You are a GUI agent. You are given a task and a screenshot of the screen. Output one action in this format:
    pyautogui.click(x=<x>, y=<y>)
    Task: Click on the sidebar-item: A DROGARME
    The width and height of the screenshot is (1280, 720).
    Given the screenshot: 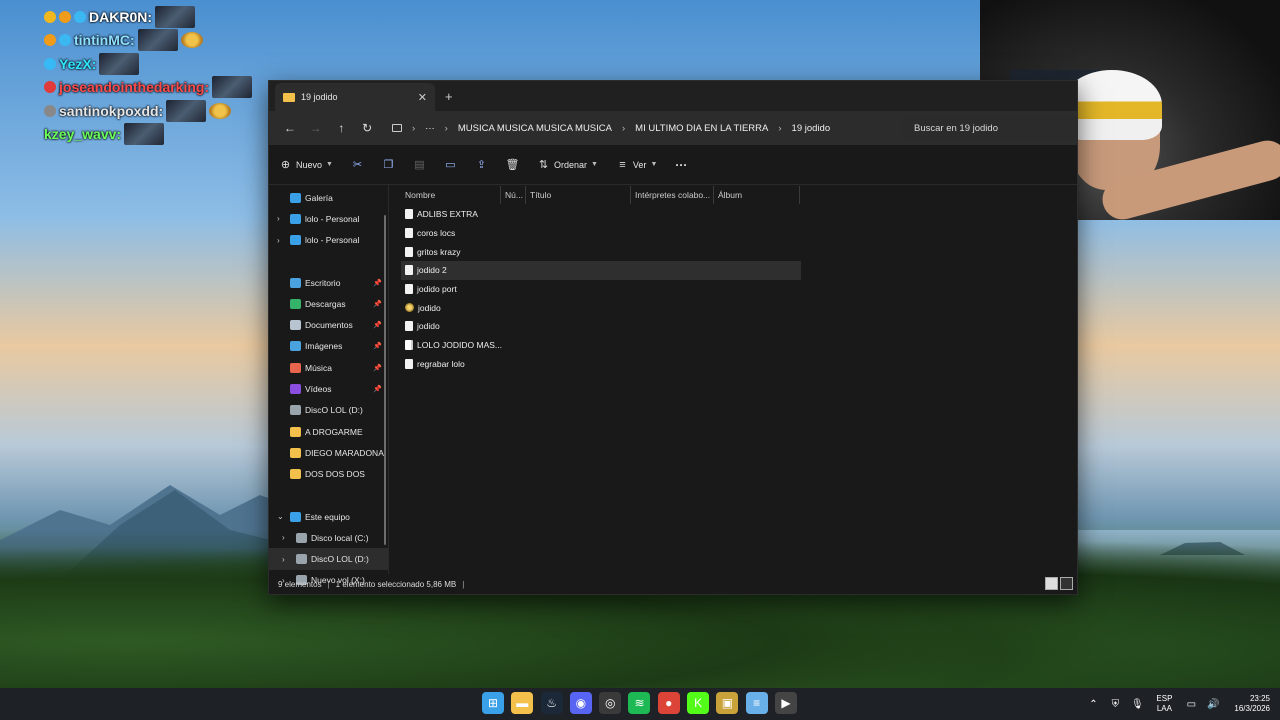 What is the action you would take?
    pyautogui.click(x=328, y=431)
    